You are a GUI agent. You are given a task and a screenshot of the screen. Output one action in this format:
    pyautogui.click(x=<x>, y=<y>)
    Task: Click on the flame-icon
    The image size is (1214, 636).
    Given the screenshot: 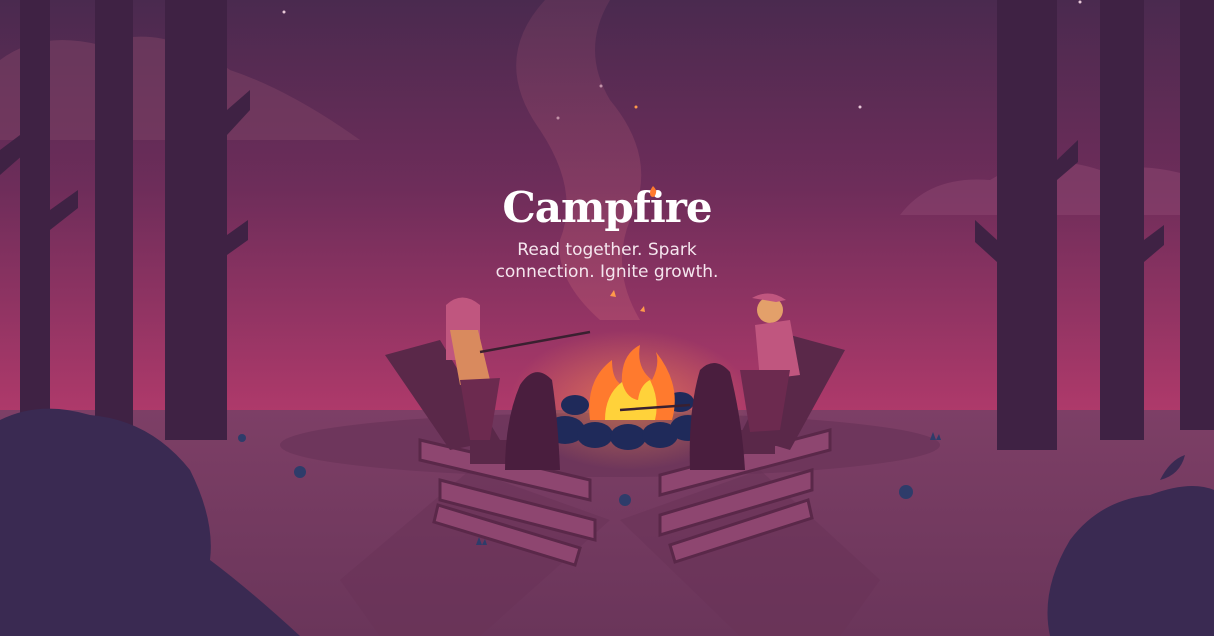 What is the action you would take?
    pyautogui.click(x=653, y=191)
    